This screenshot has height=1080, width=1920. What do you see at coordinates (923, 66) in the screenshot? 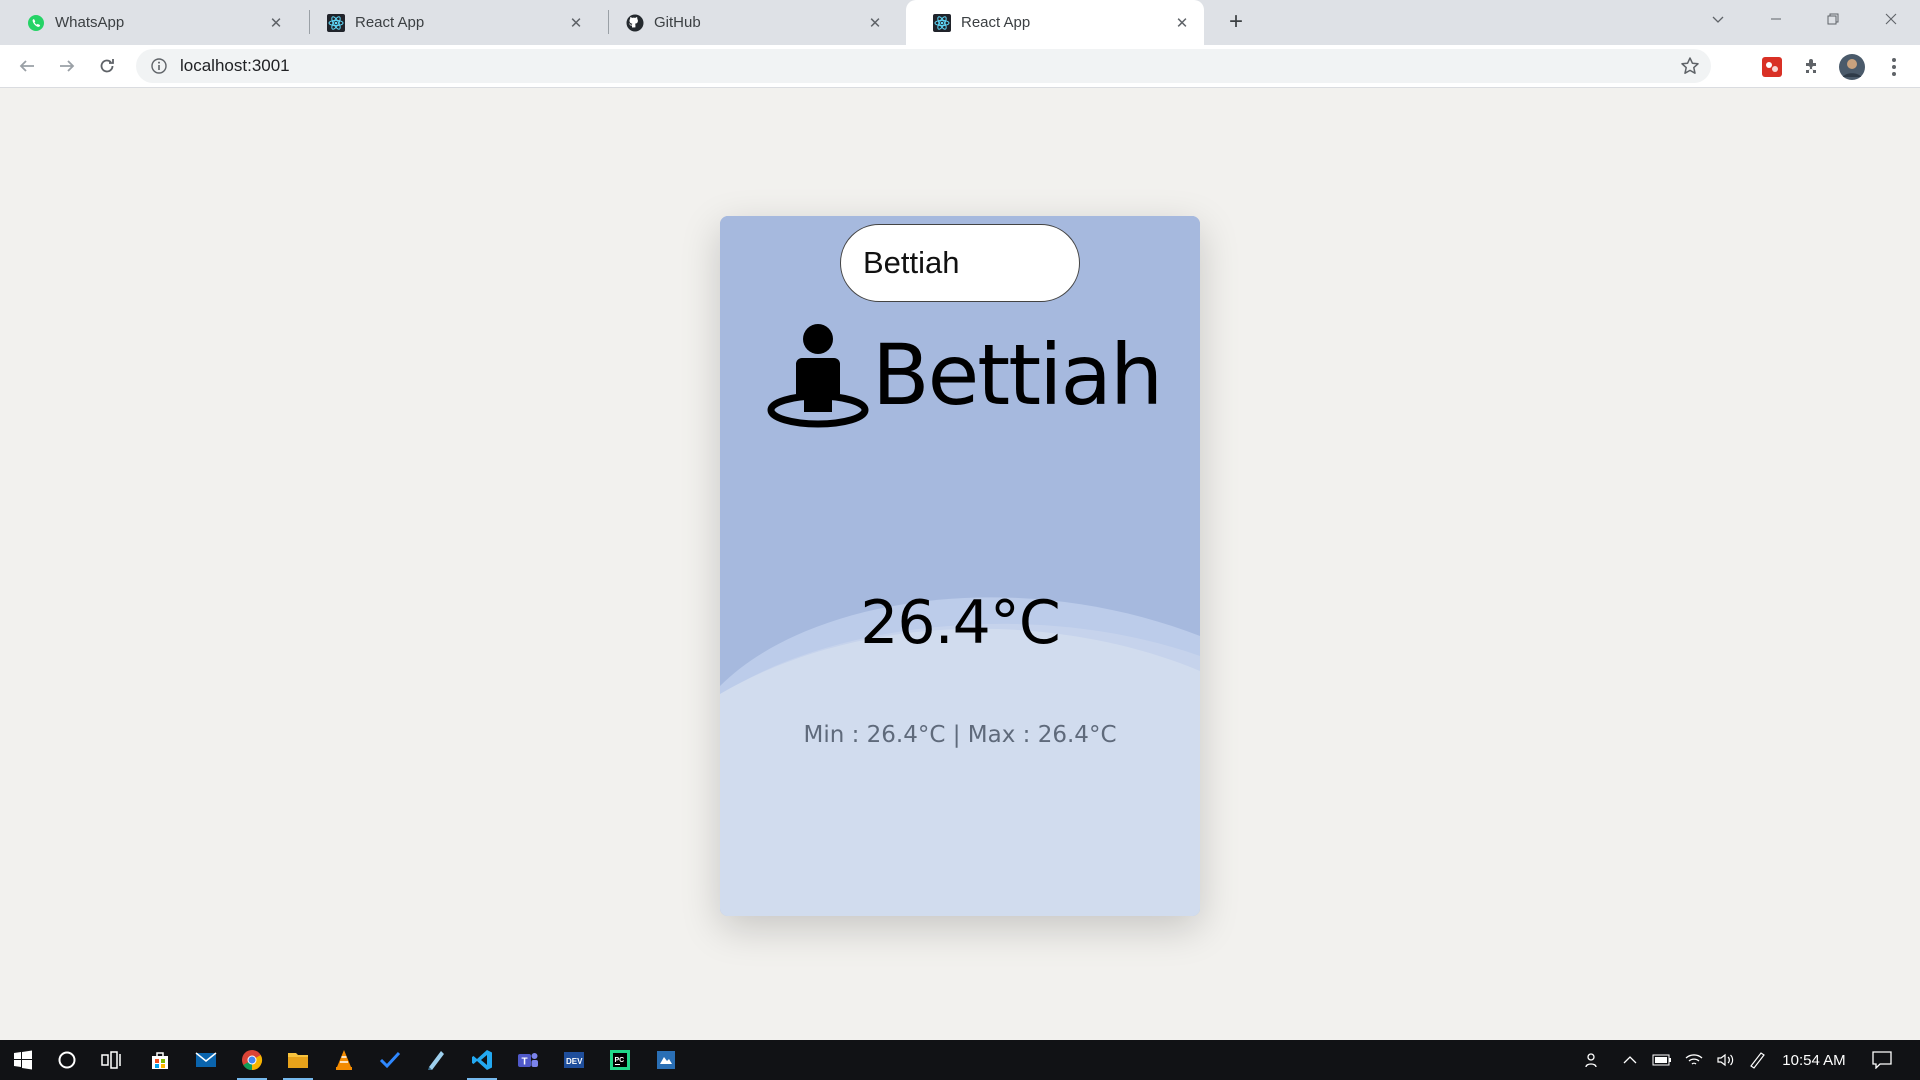
I see `address-bar: localhost:3001` at bounding box center [923, 66].